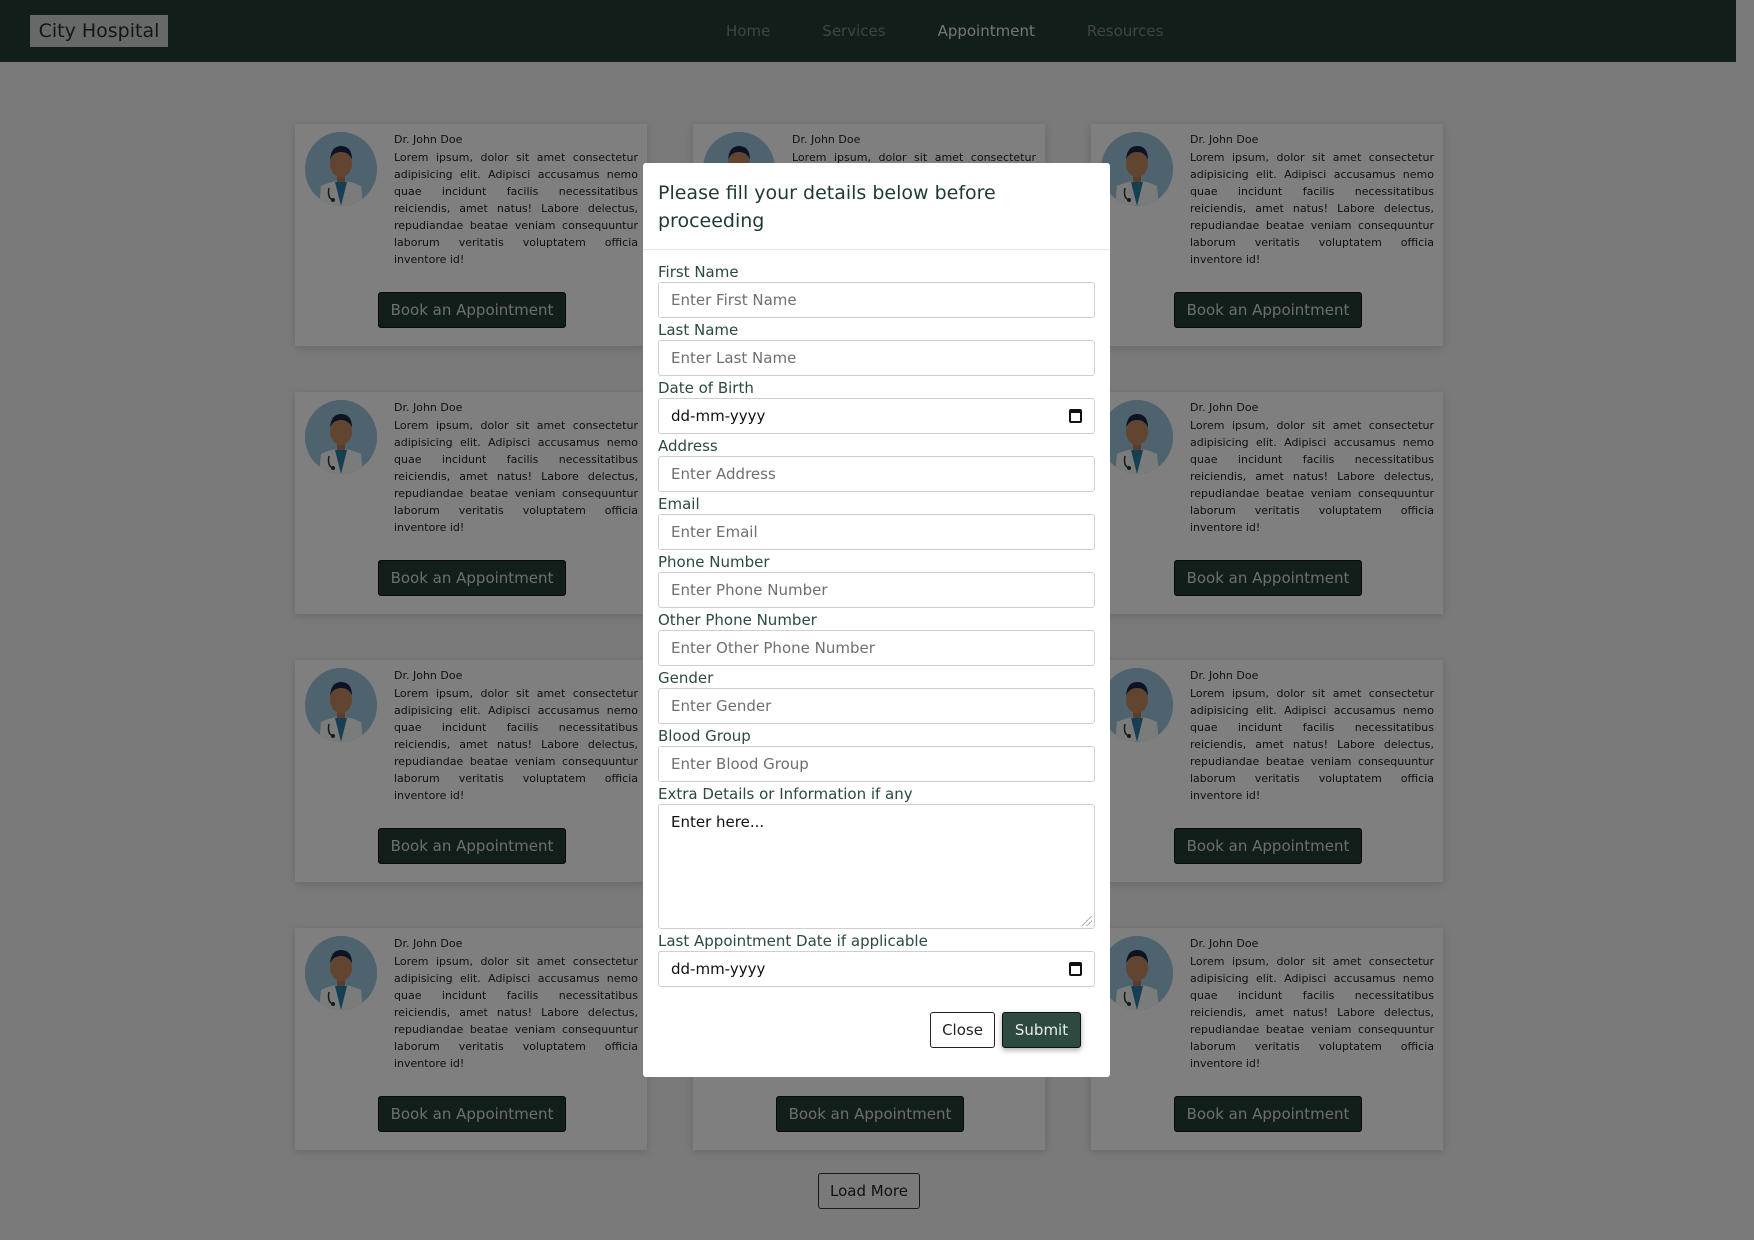 This screenshot has height=1240, width=1754. What do you see at coordinates (876, 648) in the screenshot?
I see `other-phone-input: Enter Other Phone Number` at bounding box center [876, 648].